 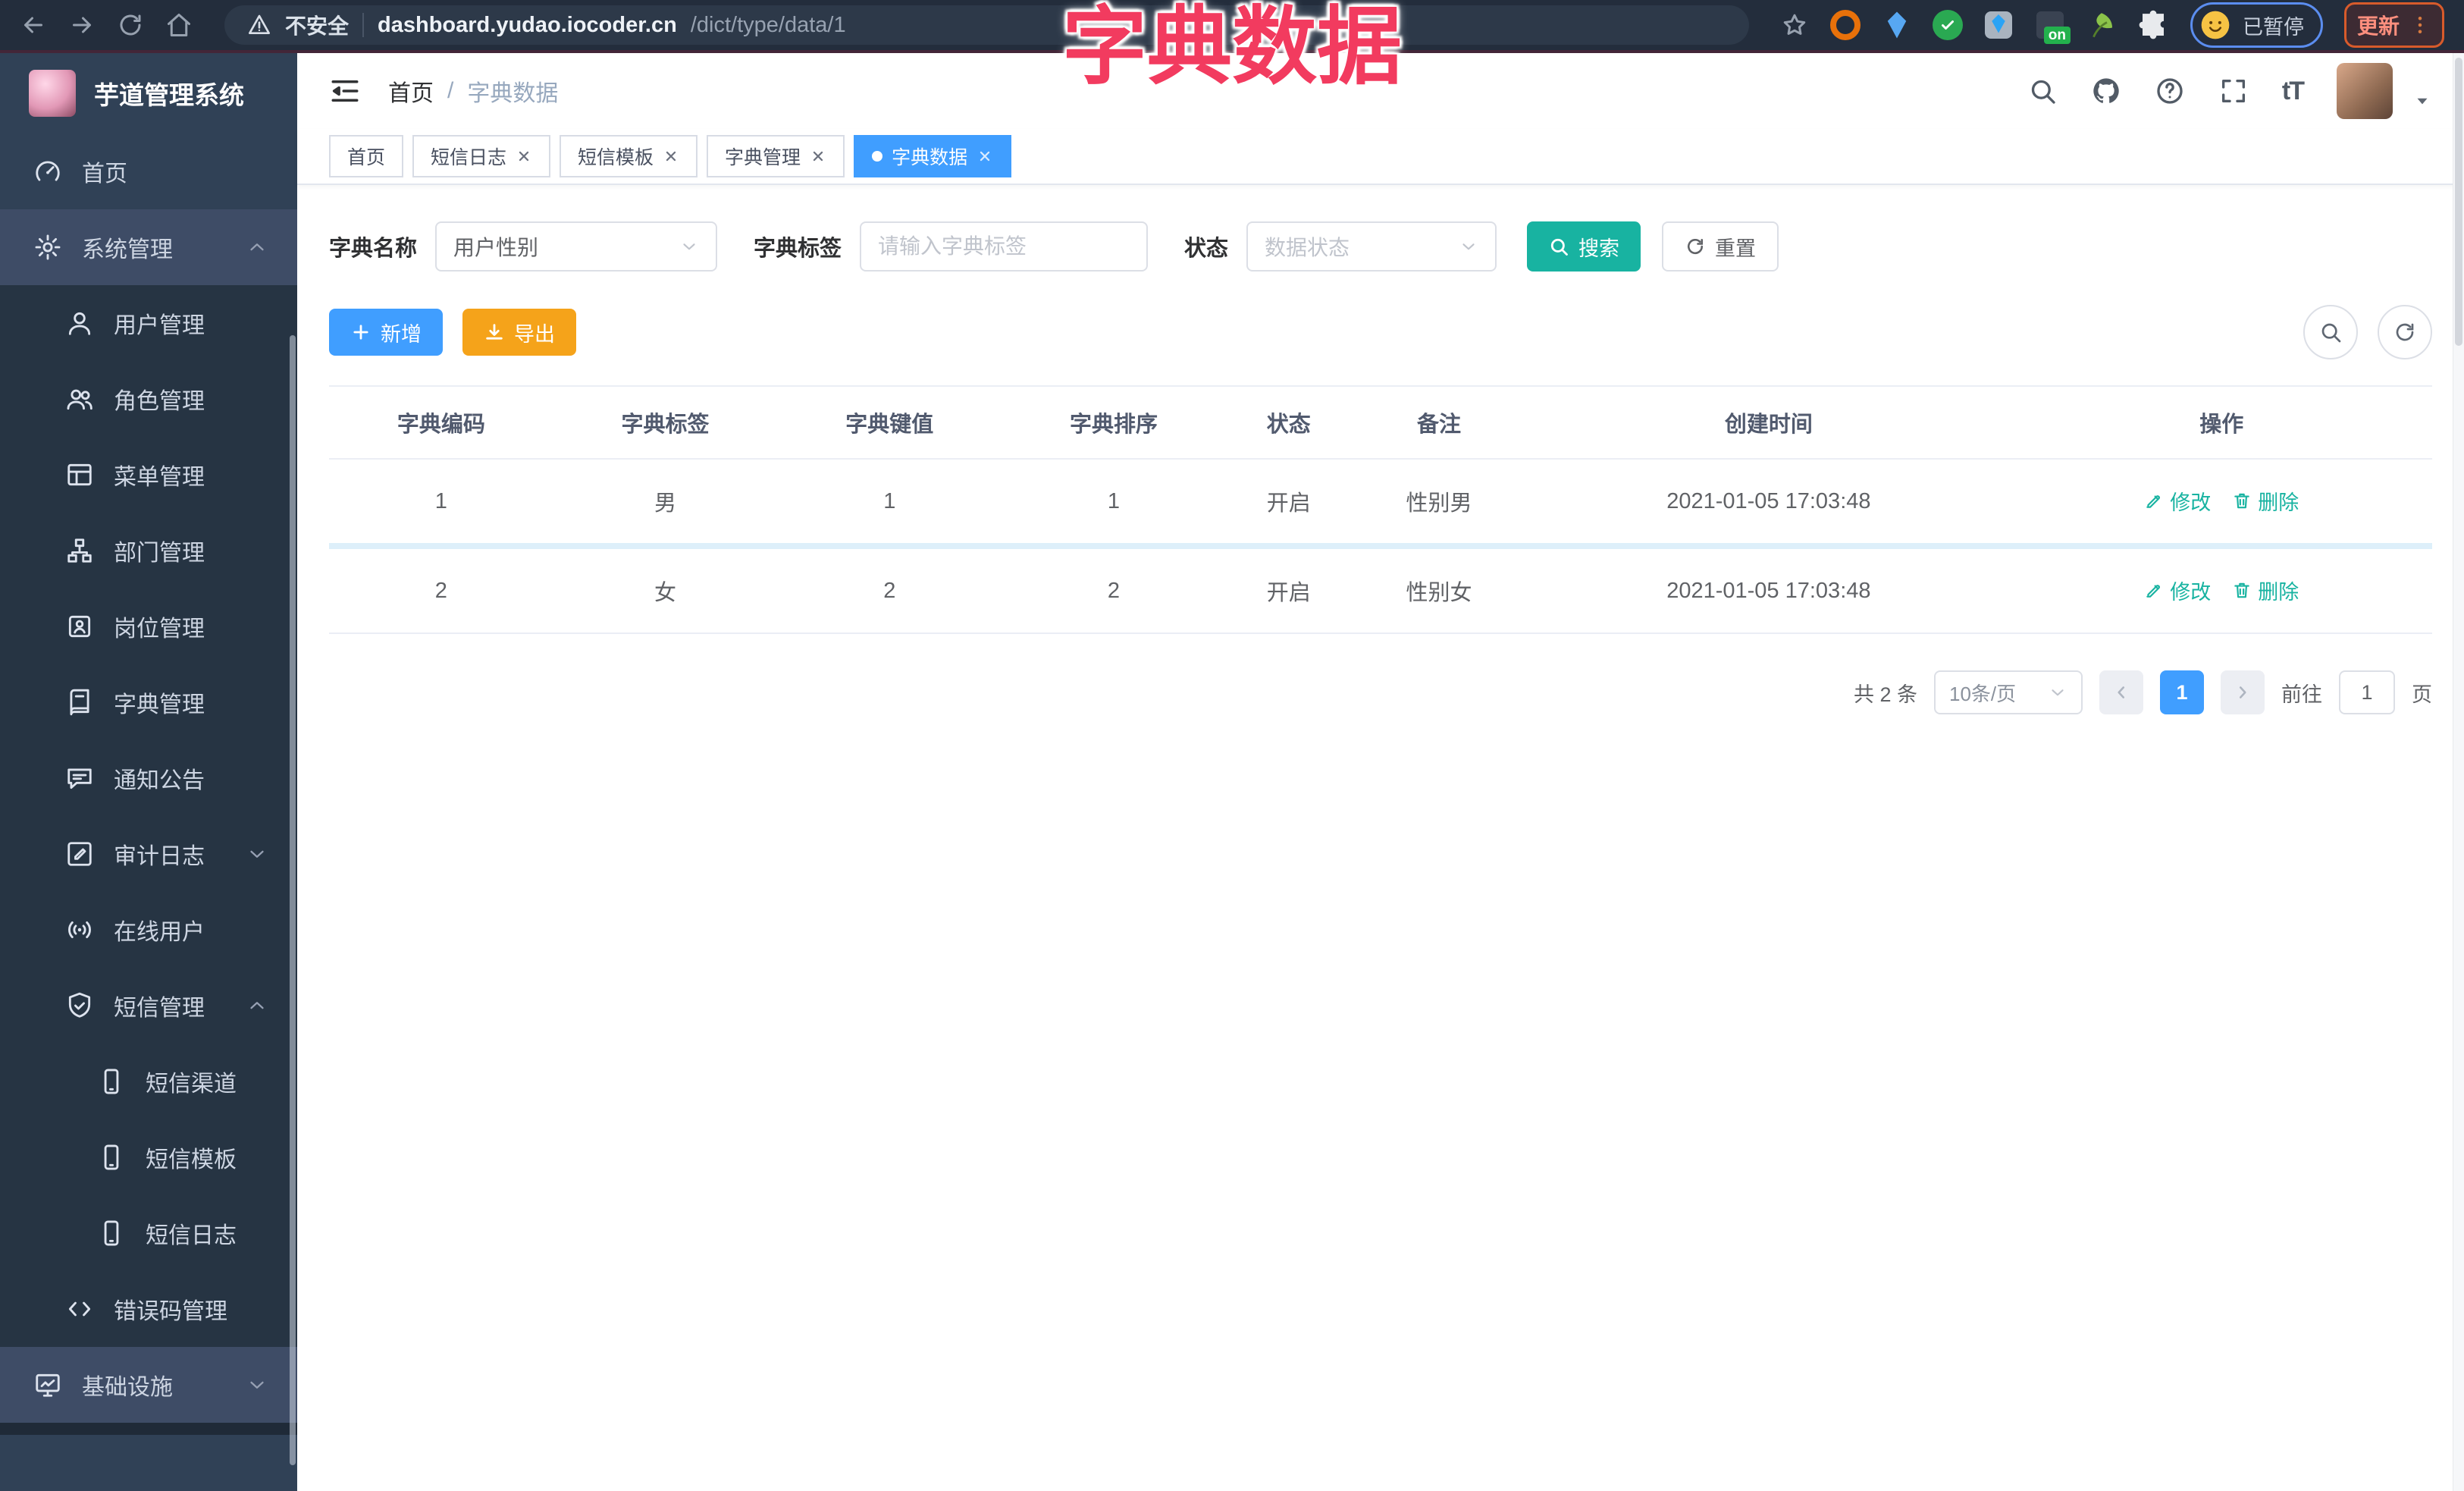 I want to click on refresh-table-button, so click(x=2405, y=332).